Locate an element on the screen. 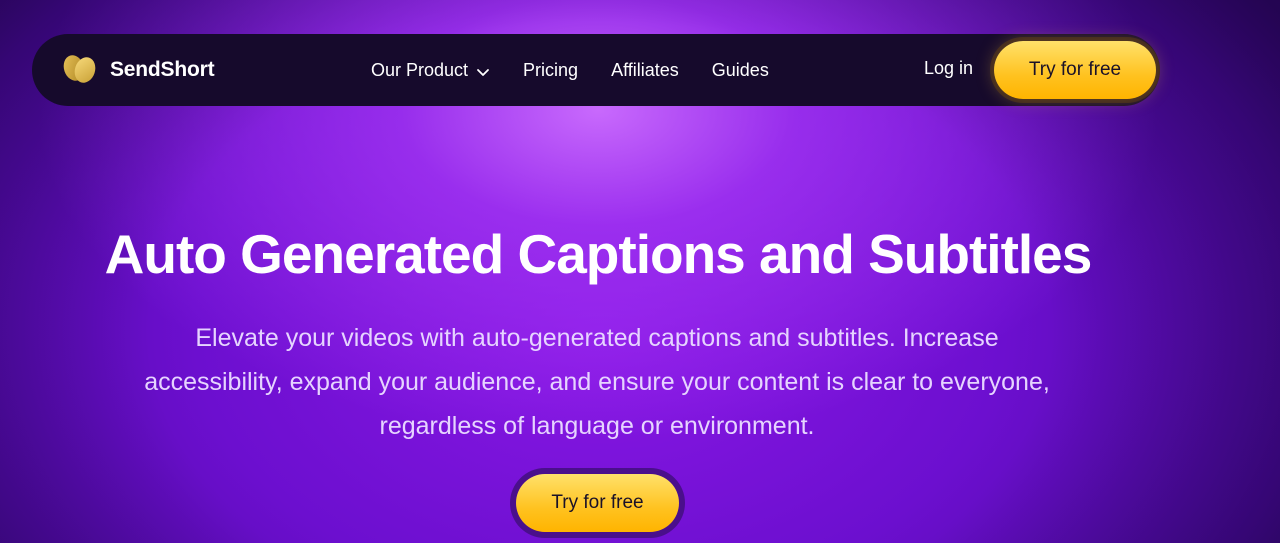 This screenshot has width=1280, height=543. nav-item-our-product: Our Product is located at coordinates (430, 70).